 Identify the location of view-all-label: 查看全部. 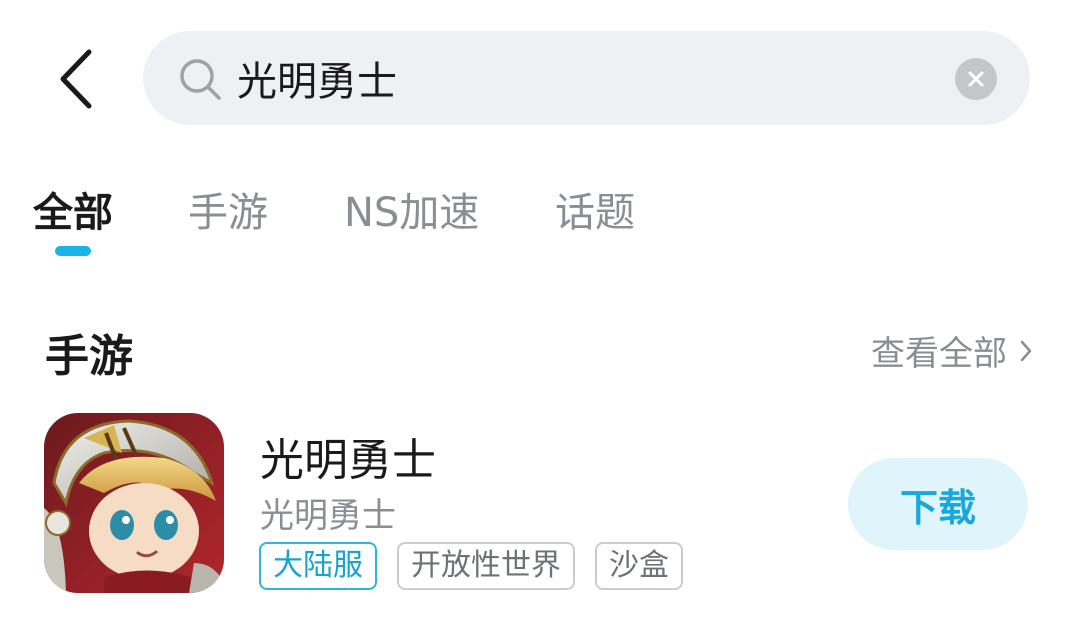
(939, 354).